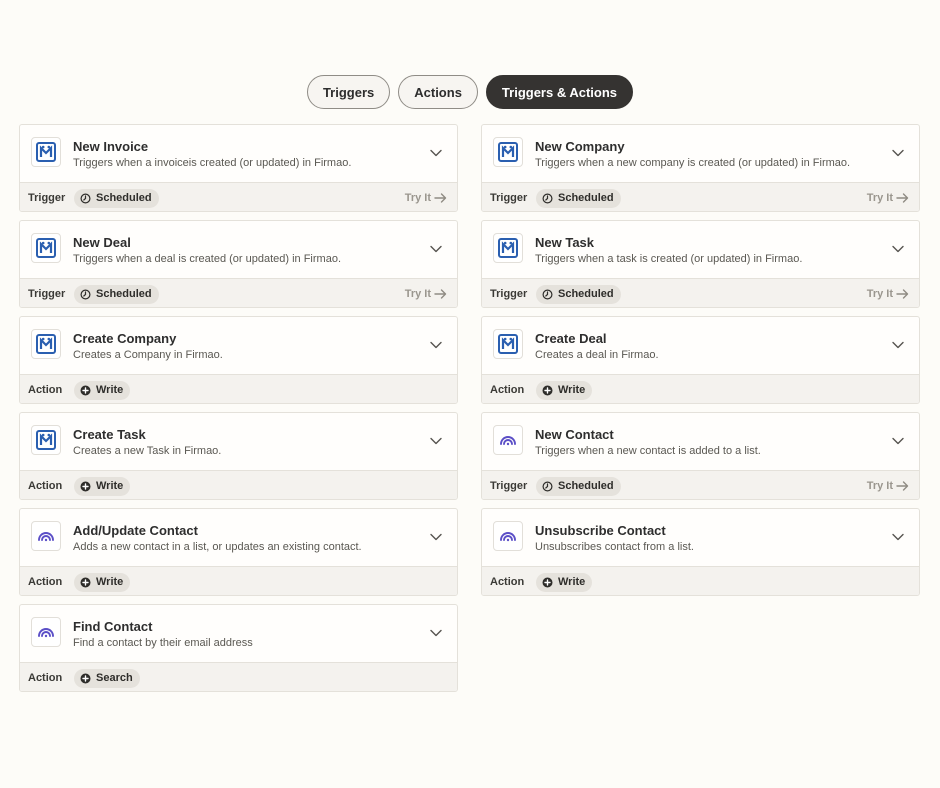 The height and width of the screenshot is (788, 940). What do you see at coordinates (600, 530) in the screenshot?
I see `card-title: Unsubscribe Contact` at bounding box center [600, 530].